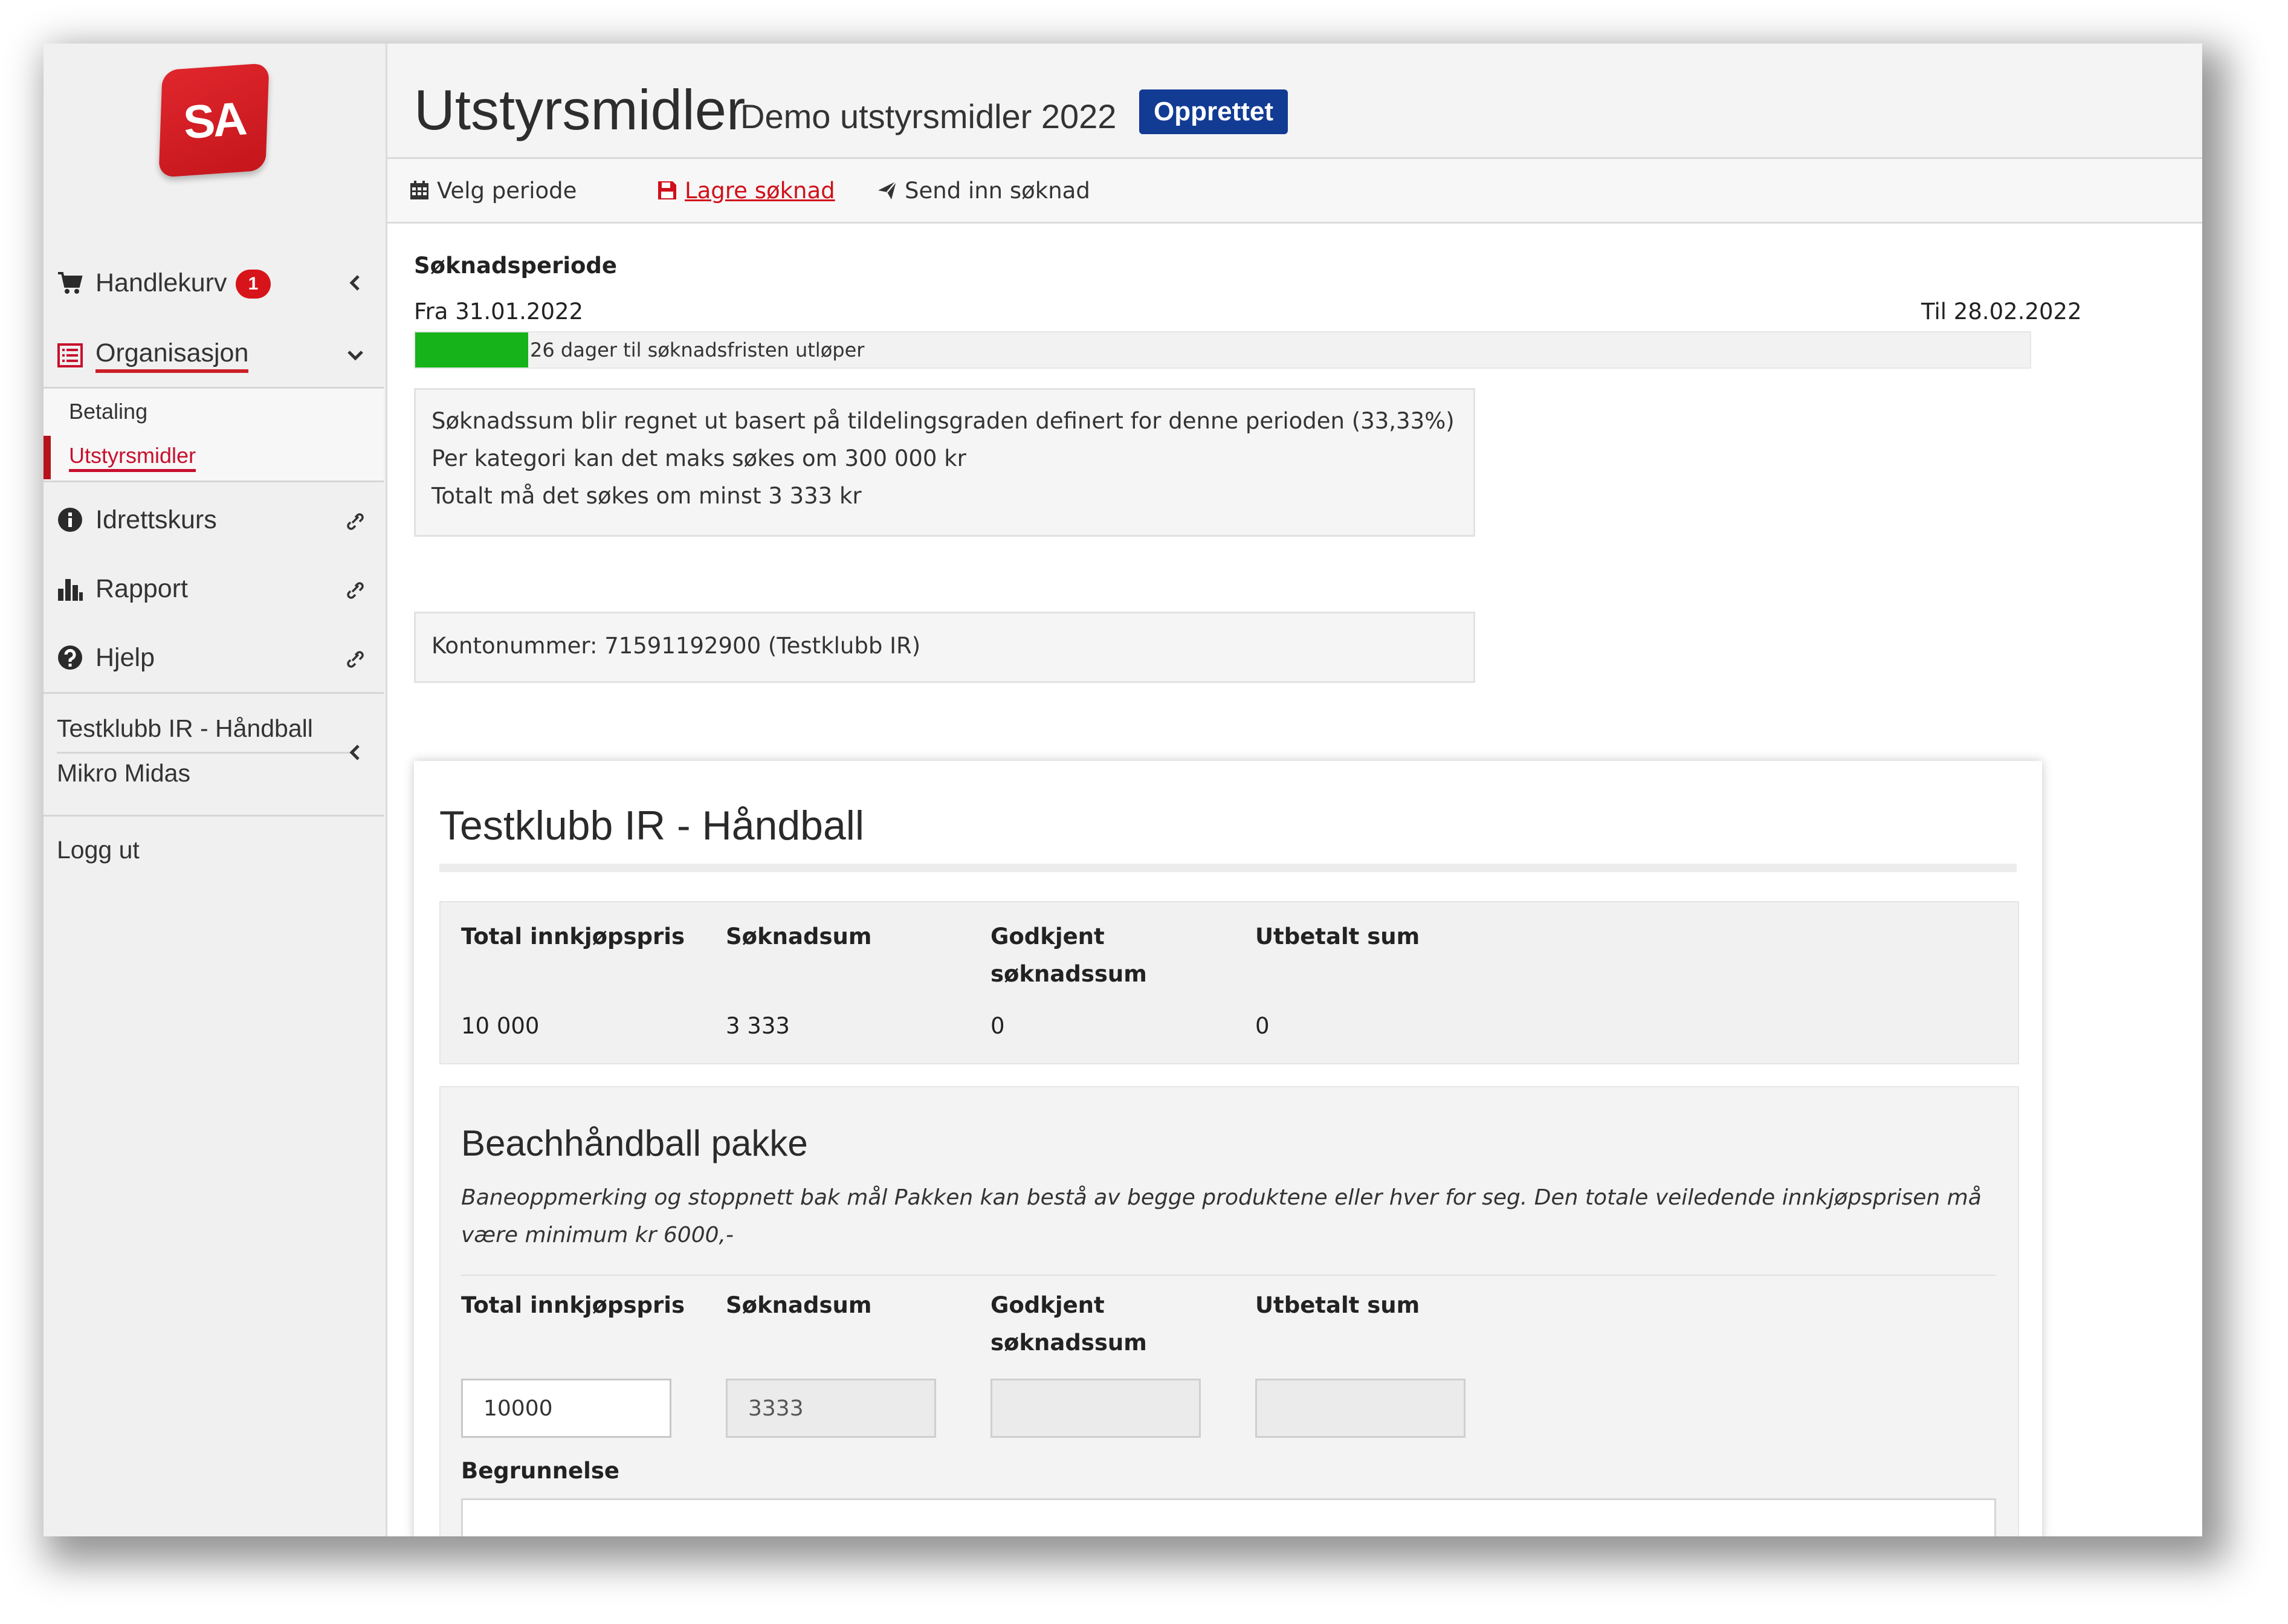 Image resolution: width=2288 pixels, height=1624 pixels. What do you see at coordinates (156, 519) in the screenshot?
I see `sidebar-item-label: Idrettskurs` at bounding box center [156, 519].